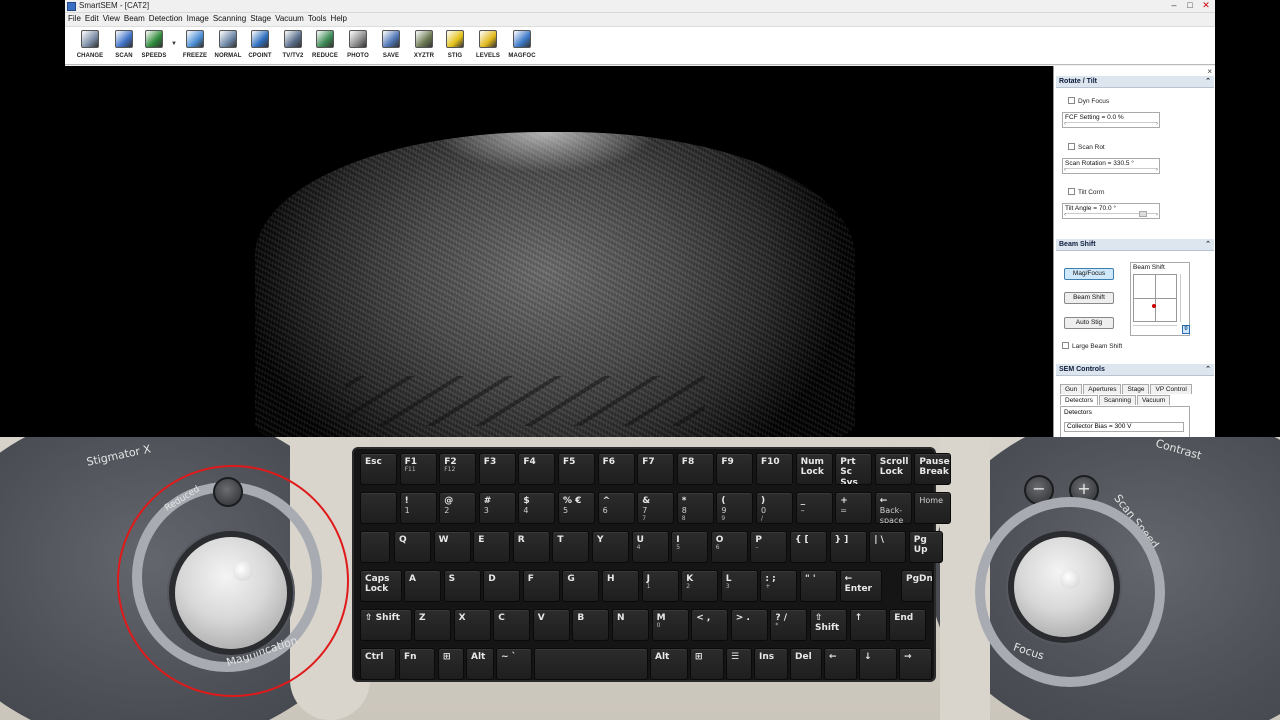  Describe the element at coordinates (378, 469) in the screenshot. I see `key-row1-0: Esc` at that location.